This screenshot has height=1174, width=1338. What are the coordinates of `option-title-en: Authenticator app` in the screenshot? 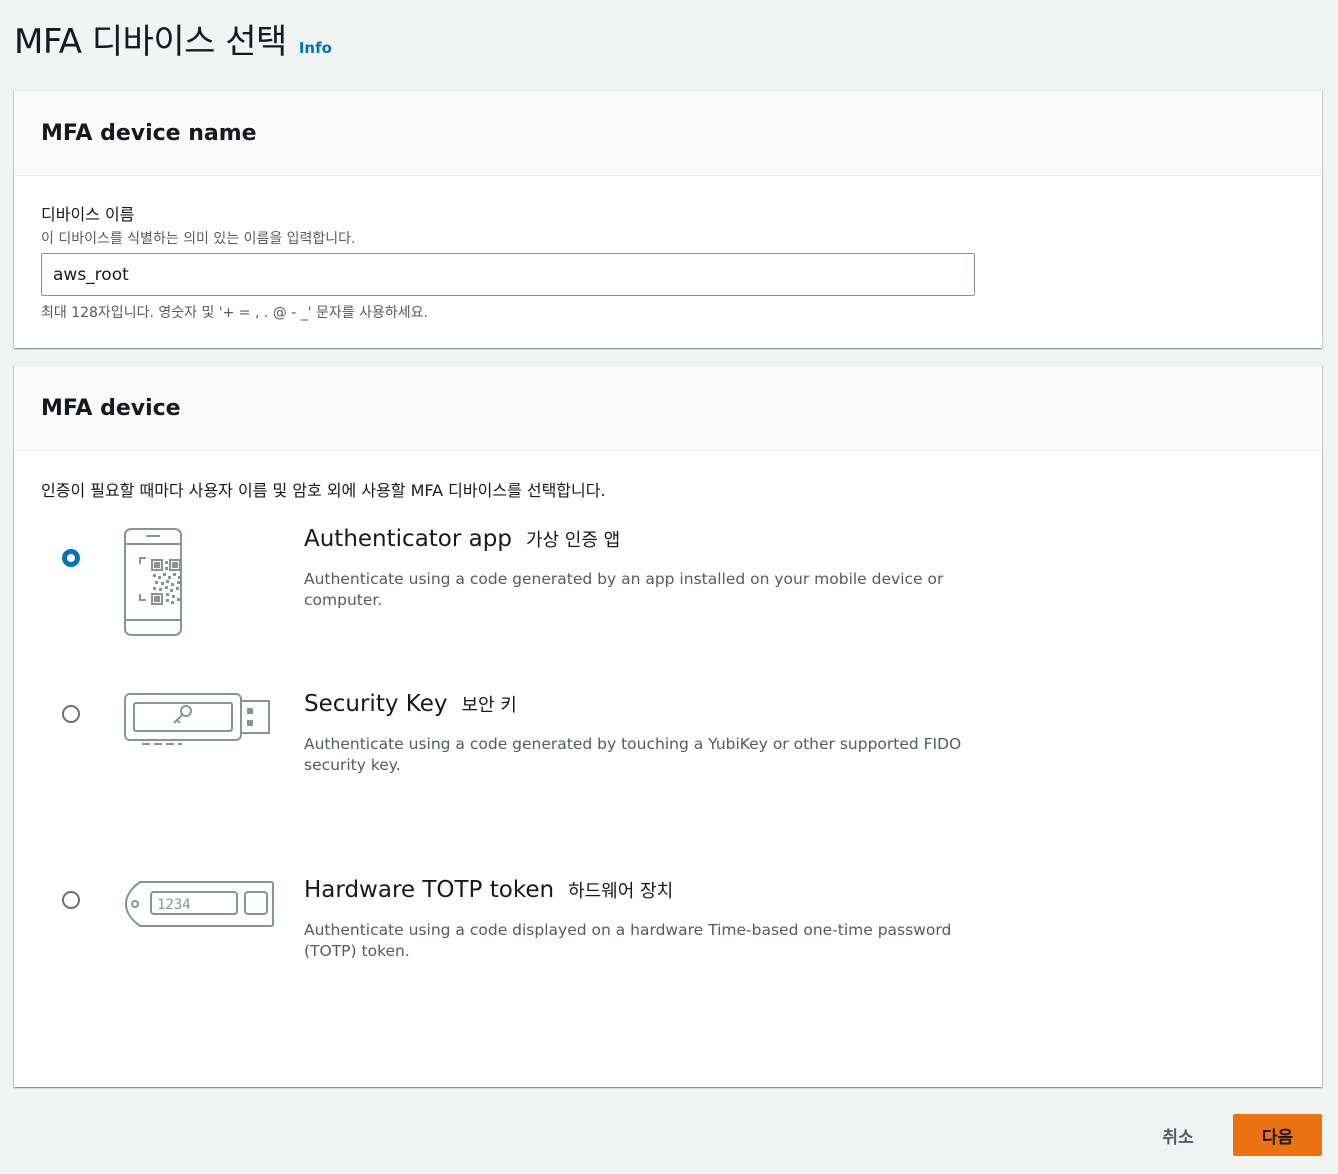 It's located at (408, 539).